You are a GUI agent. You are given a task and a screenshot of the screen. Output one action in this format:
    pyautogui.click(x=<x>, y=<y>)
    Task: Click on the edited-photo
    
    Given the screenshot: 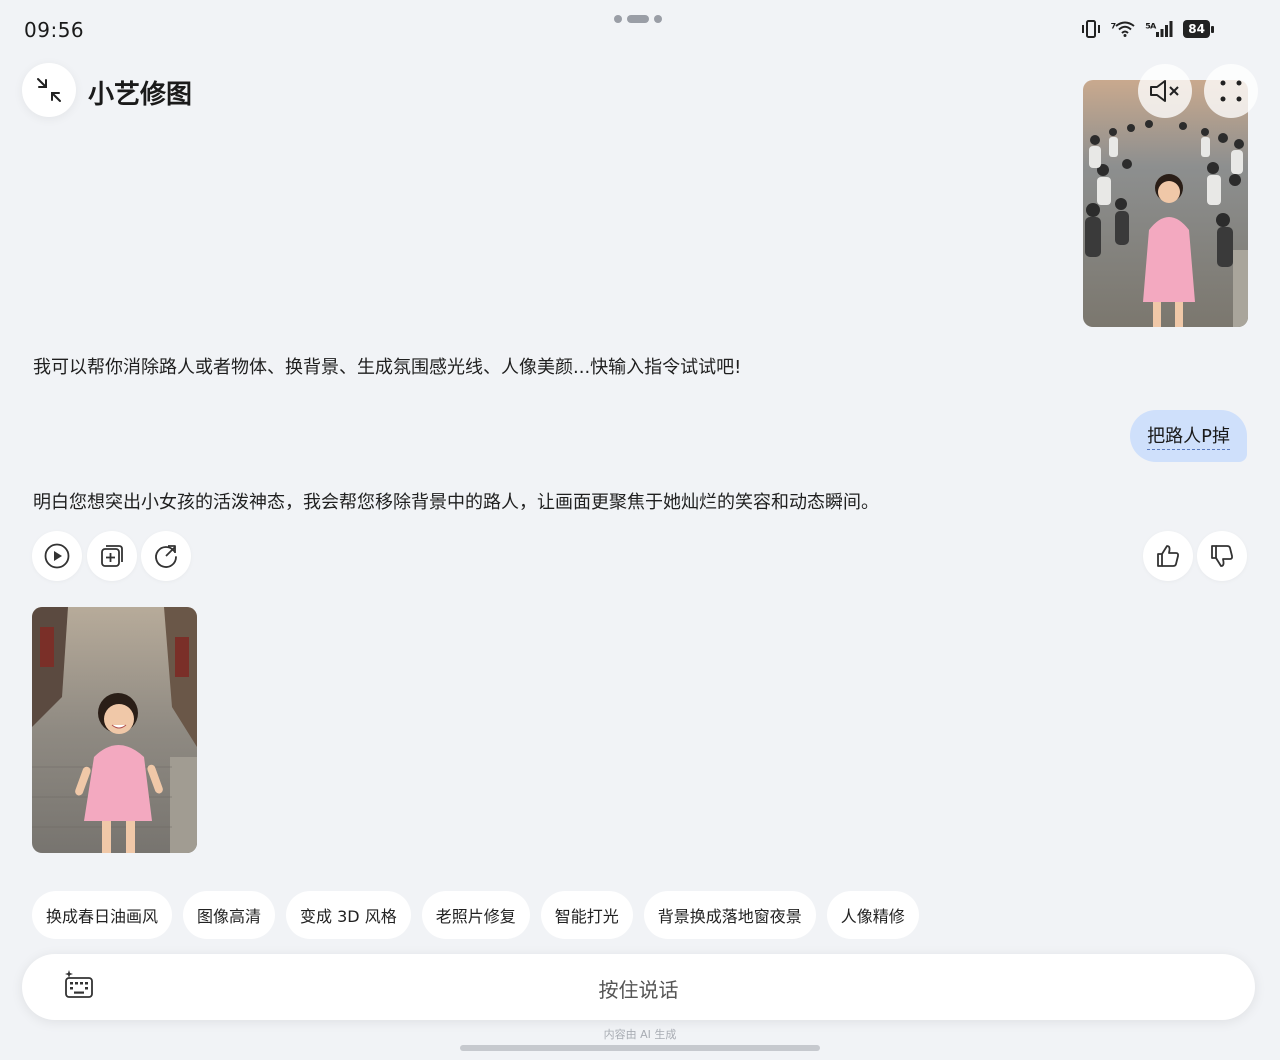 What is the action you would take?
    pyautogui.click(x=114, y=730)
    